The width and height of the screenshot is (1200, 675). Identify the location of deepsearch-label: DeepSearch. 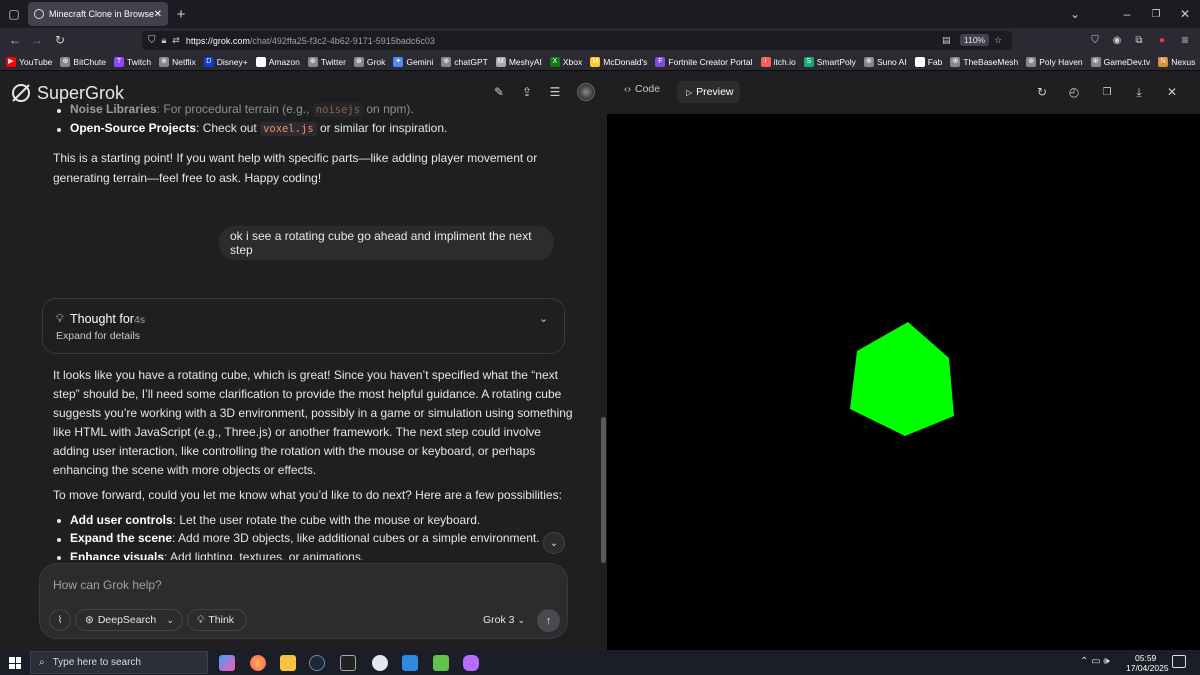
(127, 620).